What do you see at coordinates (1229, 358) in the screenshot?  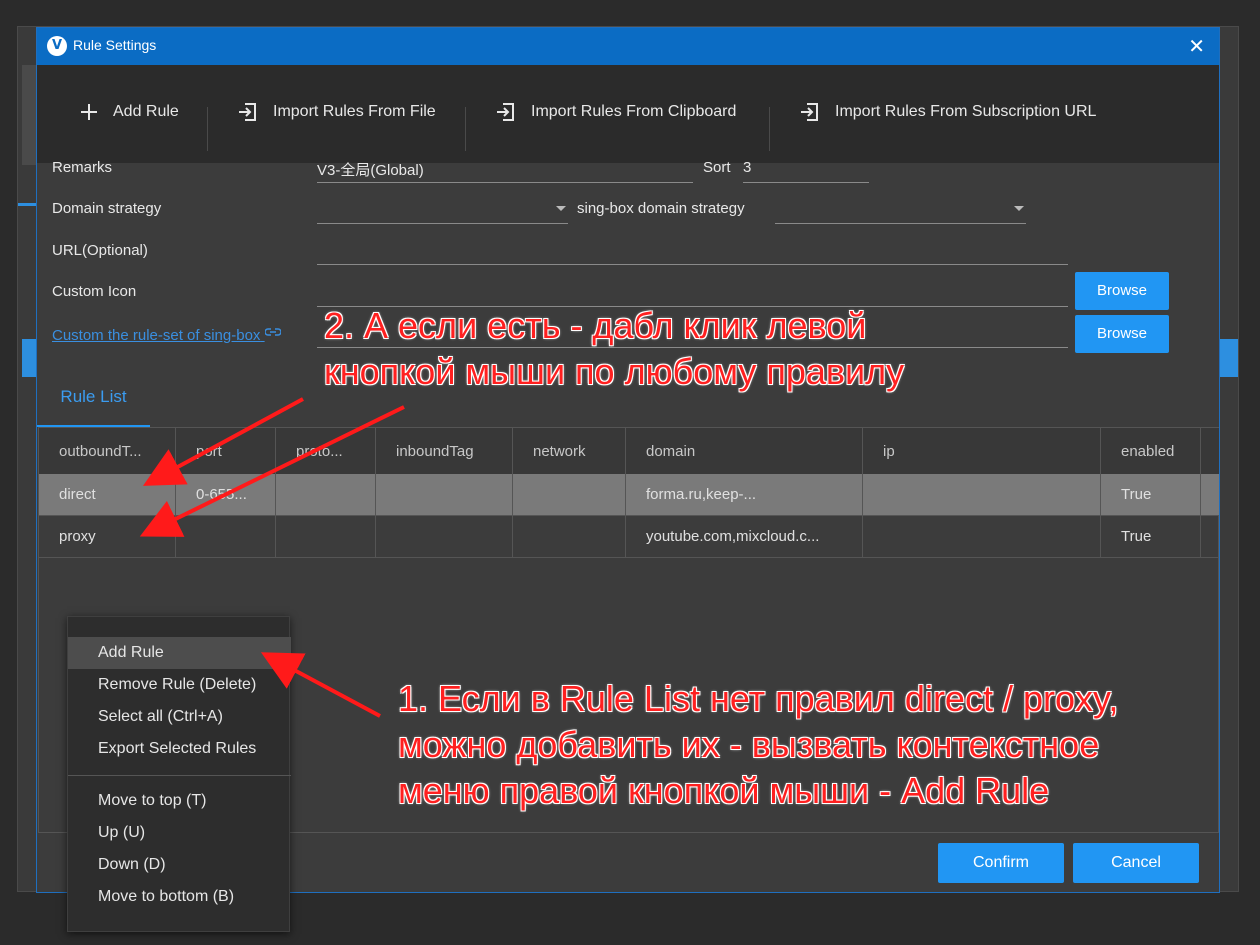 I see `background-selected-row-right` at bounding box center [1229, 358].